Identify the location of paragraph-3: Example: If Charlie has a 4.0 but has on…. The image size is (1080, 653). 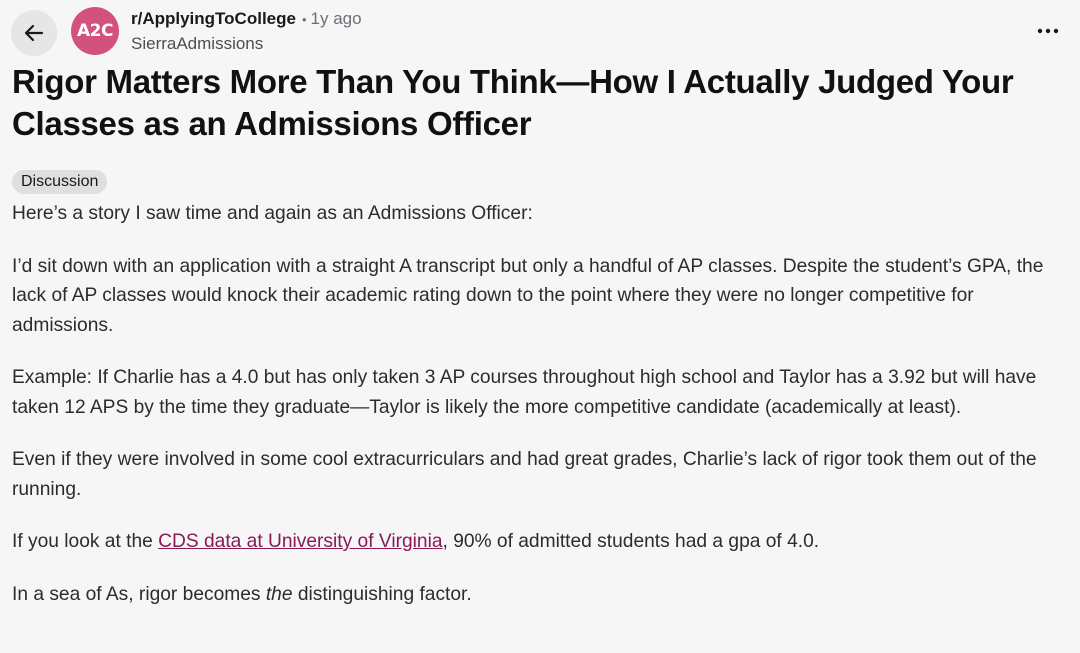
(524, 392).